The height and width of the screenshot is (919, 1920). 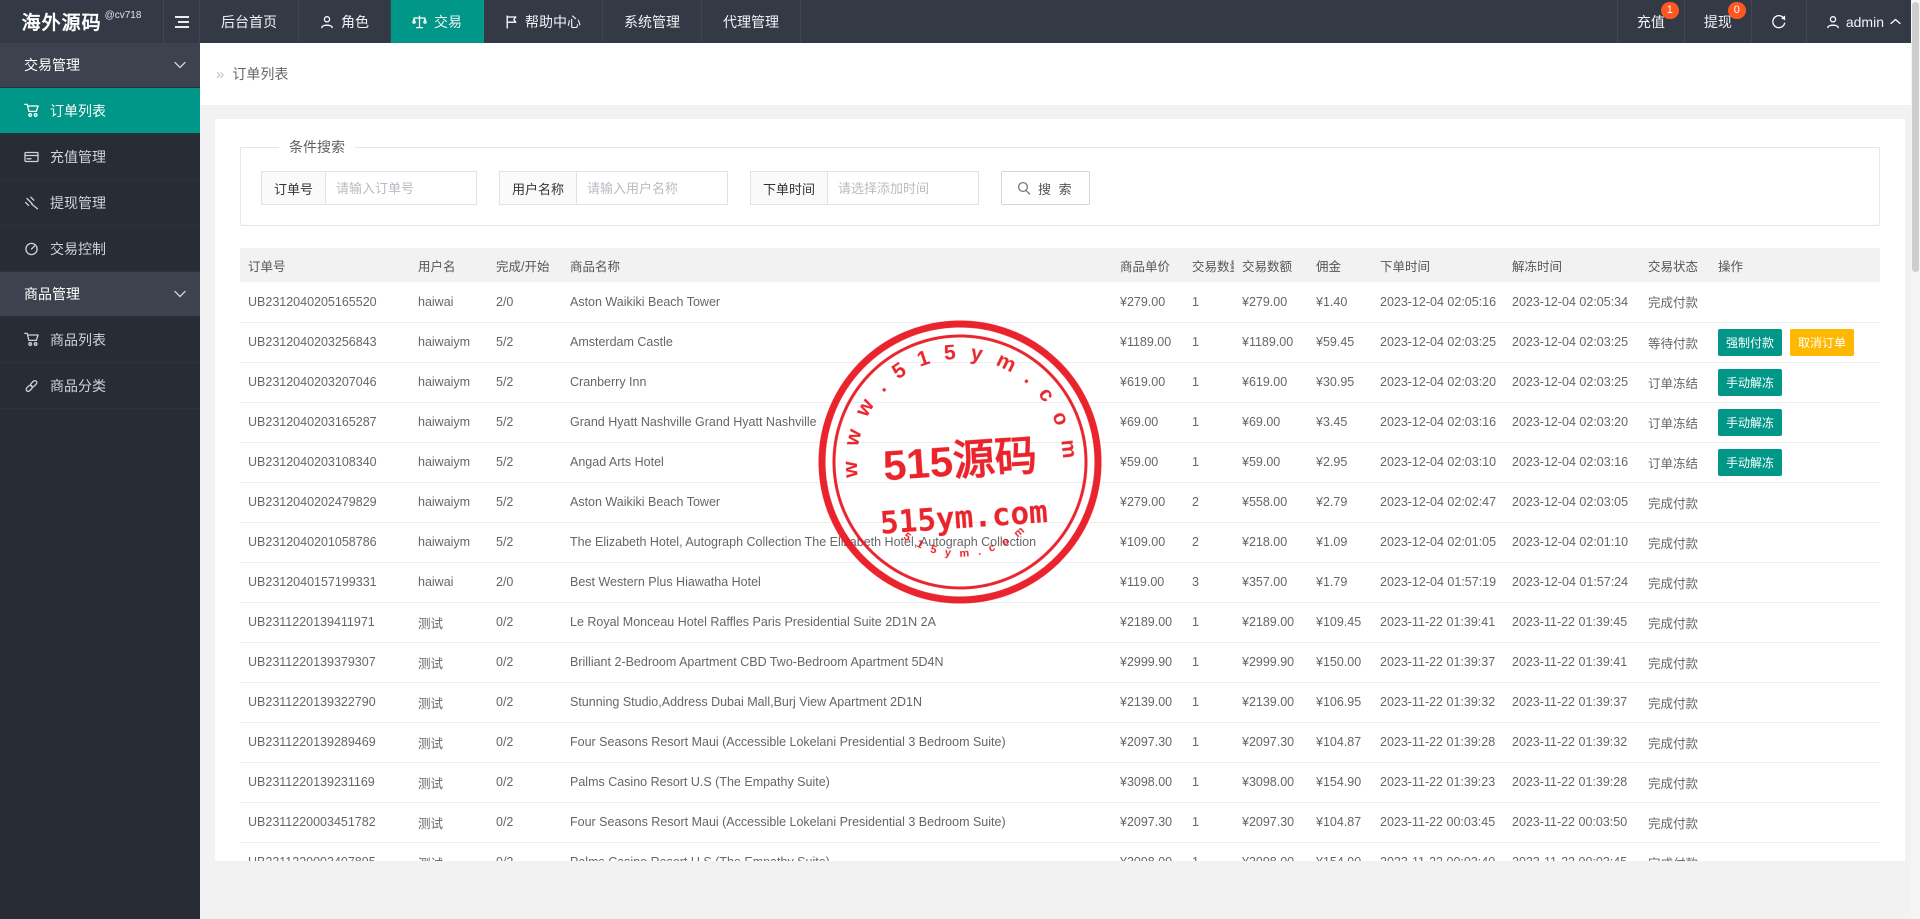 I want to click on cell-amount: ¥218.00, so click(x=1271, y=542).